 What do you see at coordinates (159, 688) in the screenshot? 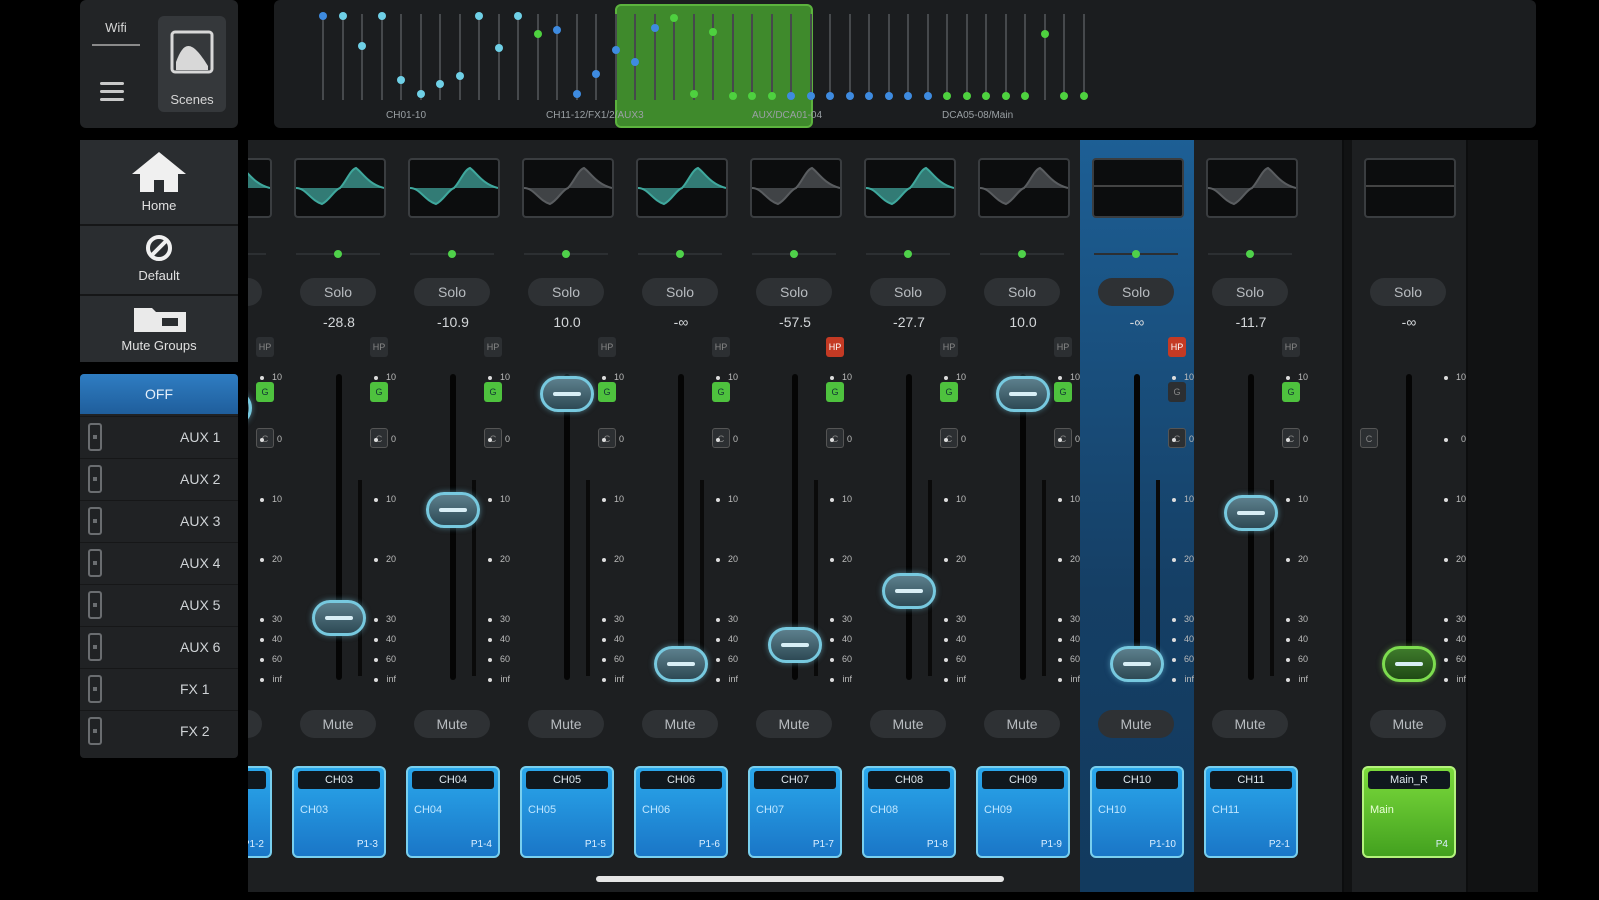
I see `mix-item: FX 1` at bounding box center [159, 688].